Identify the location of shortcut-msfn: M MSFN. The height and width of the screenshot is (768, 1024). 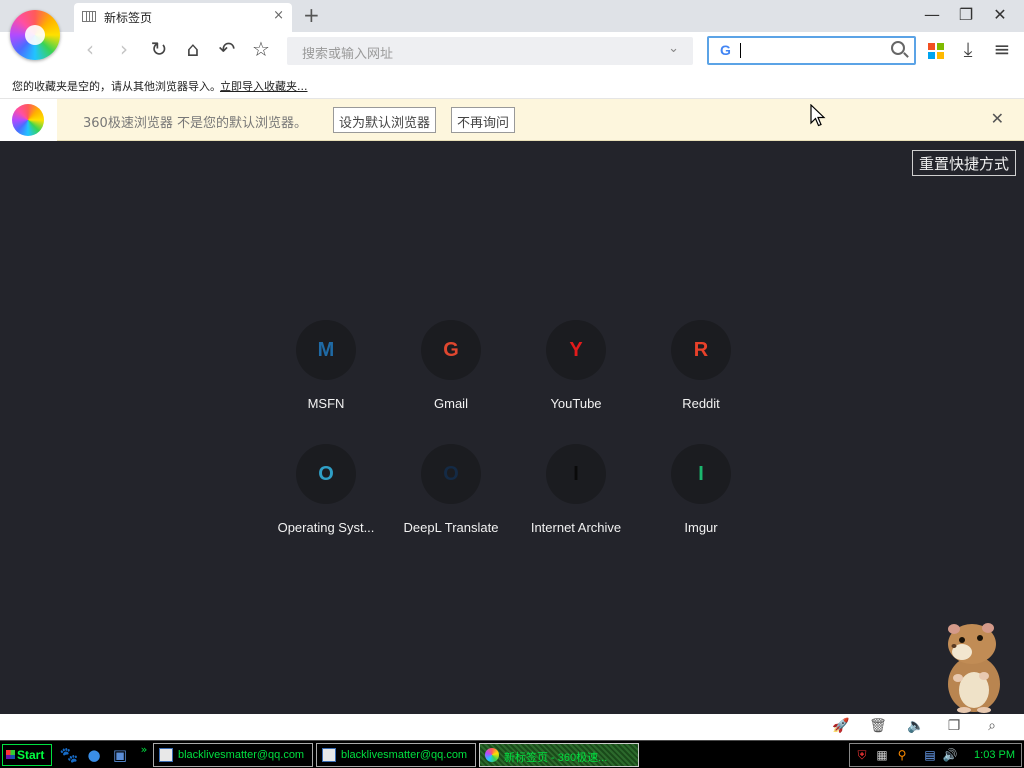
(326, 365).